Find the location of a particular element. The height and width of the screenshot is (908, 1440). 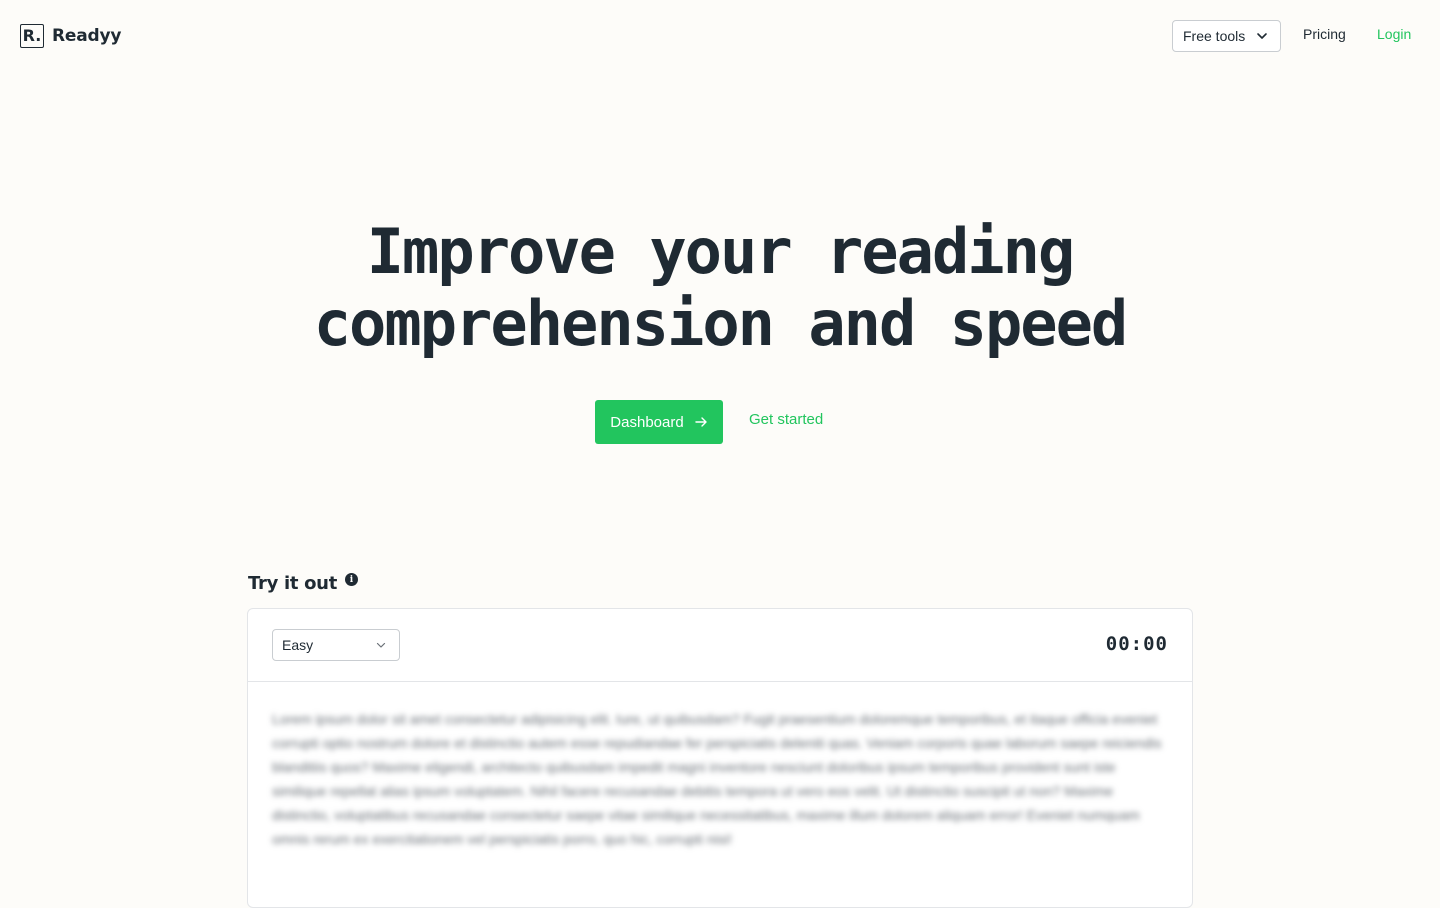

try-it-out-heading: Try it out i is located at coordinates (303, 583).